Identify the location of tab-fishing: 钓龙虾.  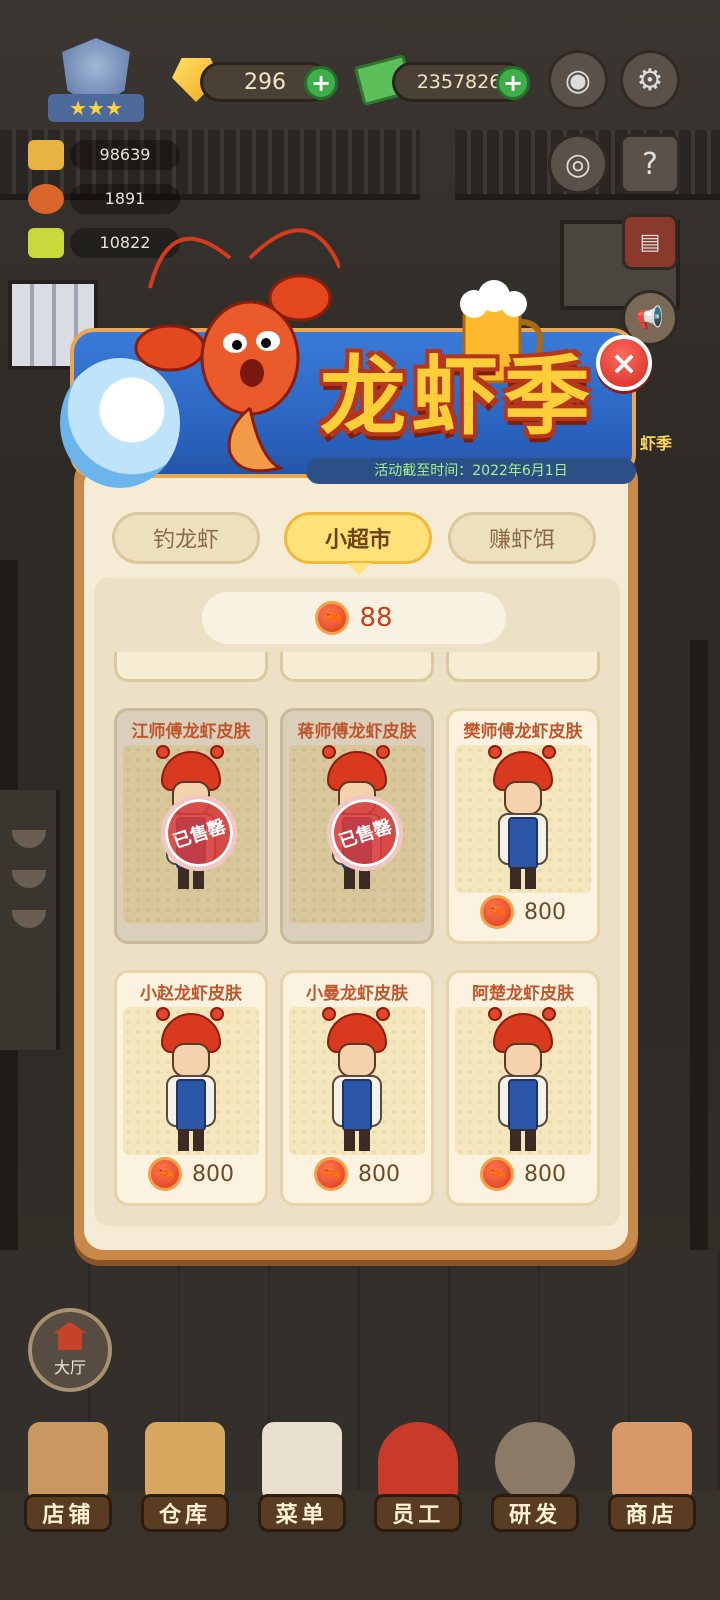
(186, 538).